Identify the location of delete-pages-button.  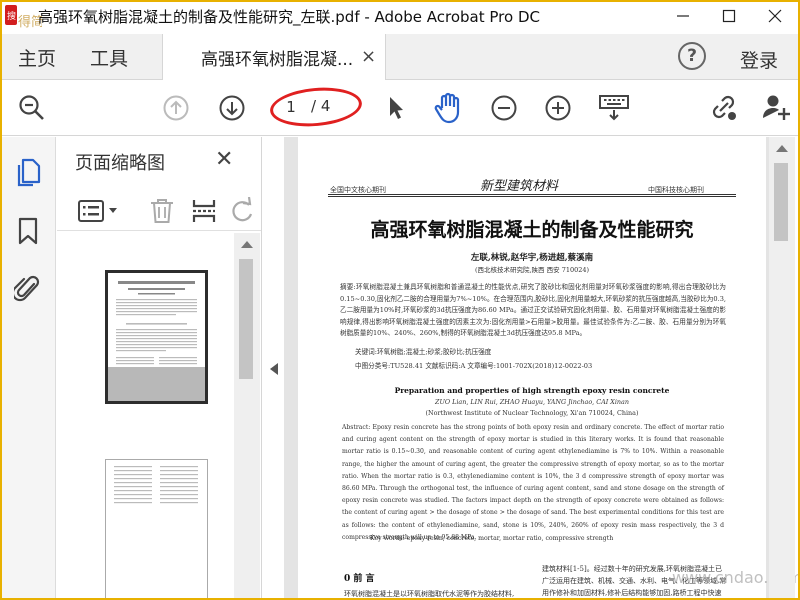
(162, 211).